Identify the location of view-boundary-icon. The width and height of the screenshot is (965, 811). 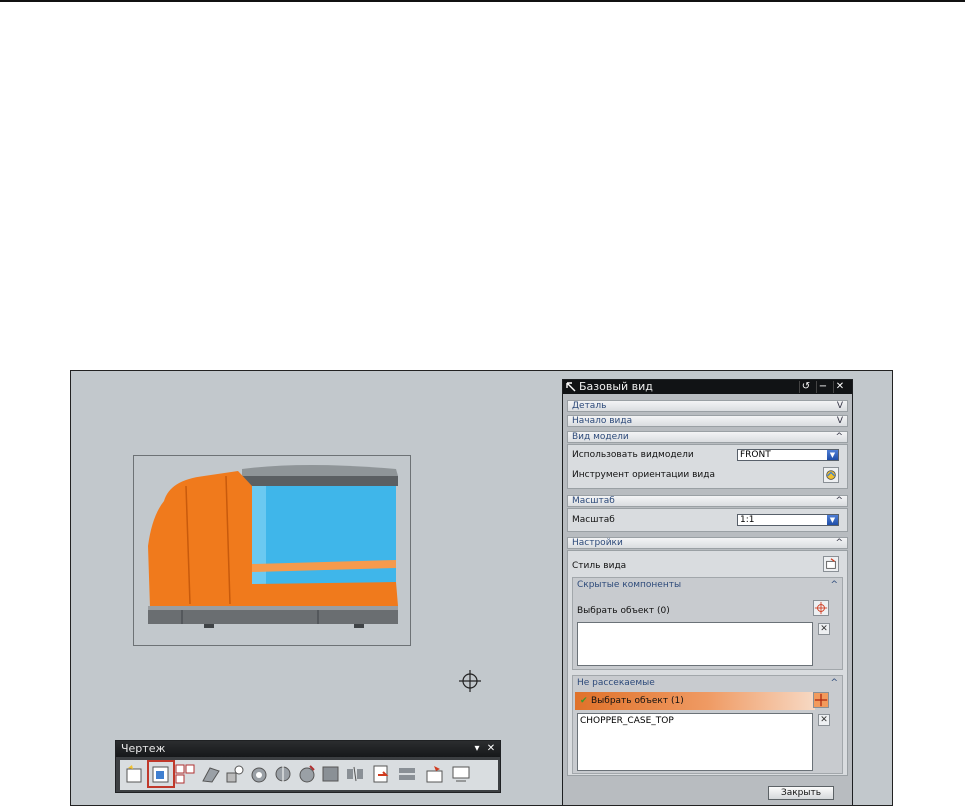
(407, 774).